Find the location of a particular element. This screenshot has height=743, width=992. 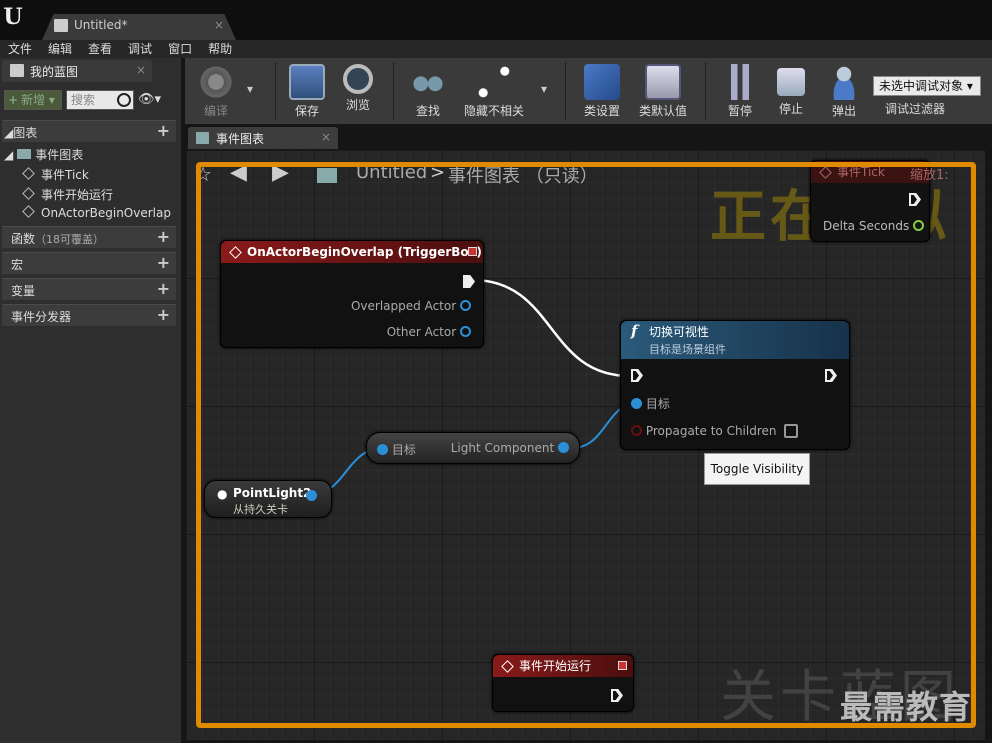

eject-label: 弹出 is located at coordinates (843, 111).